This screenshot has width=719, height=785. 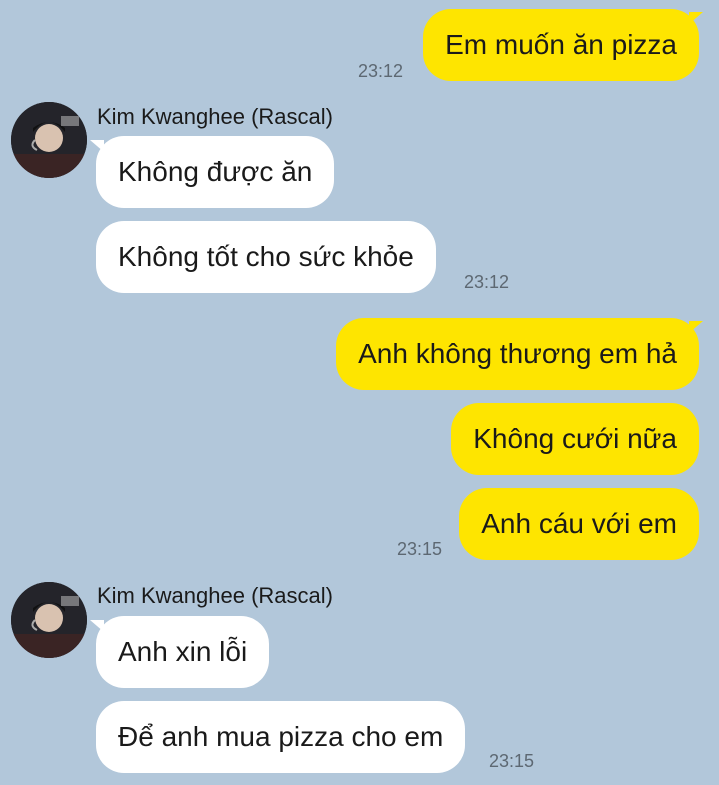 I want to click on message-bubble-incoming: Anh xin lỗi, so click(x=183, y=652).